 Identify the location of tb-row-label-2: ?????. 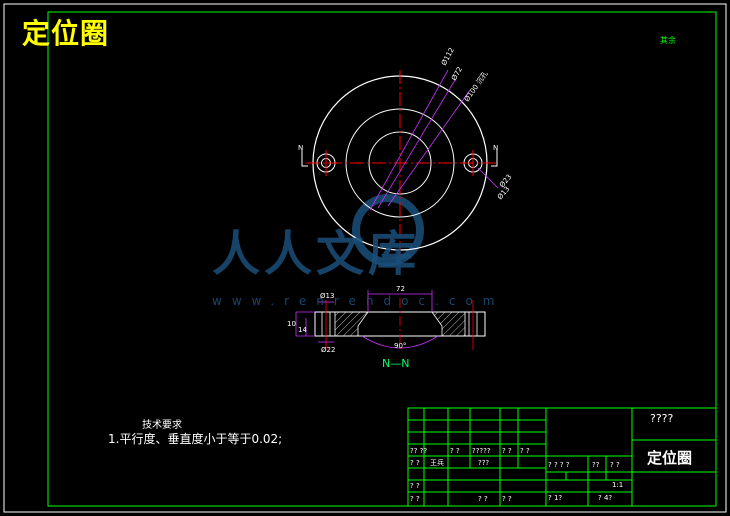
(481, 451).